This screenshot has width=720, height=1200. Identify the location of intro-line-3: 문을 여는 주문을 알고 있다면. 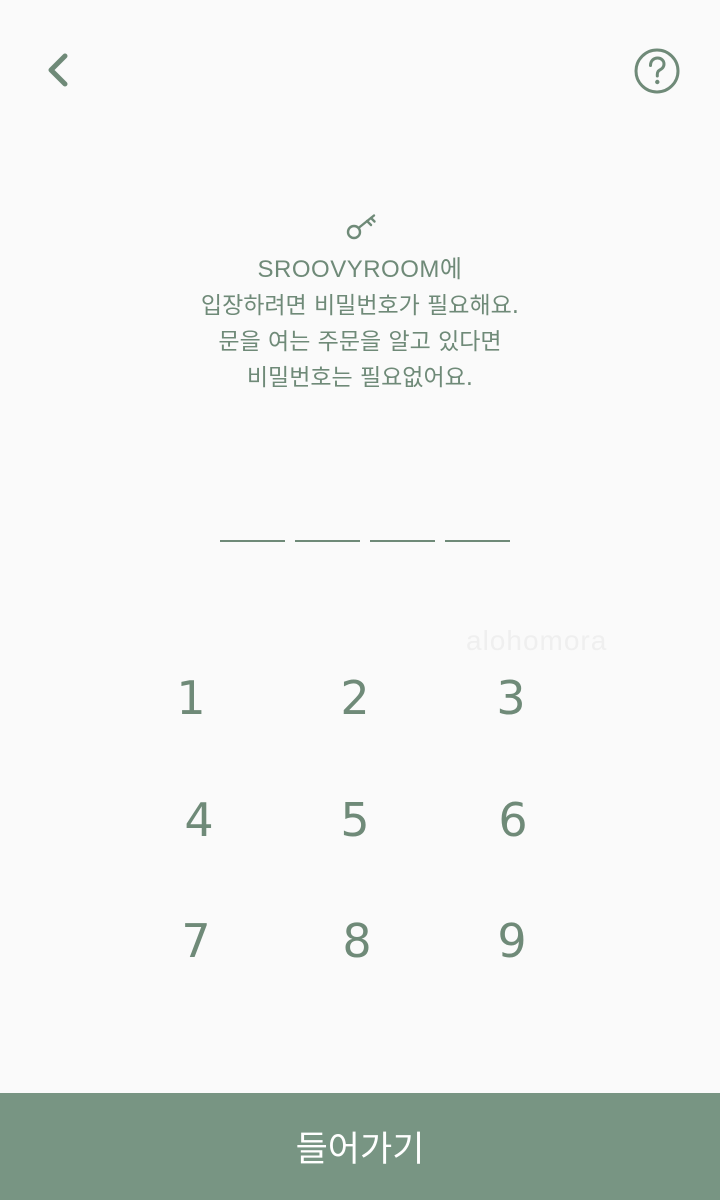
(360, 342).